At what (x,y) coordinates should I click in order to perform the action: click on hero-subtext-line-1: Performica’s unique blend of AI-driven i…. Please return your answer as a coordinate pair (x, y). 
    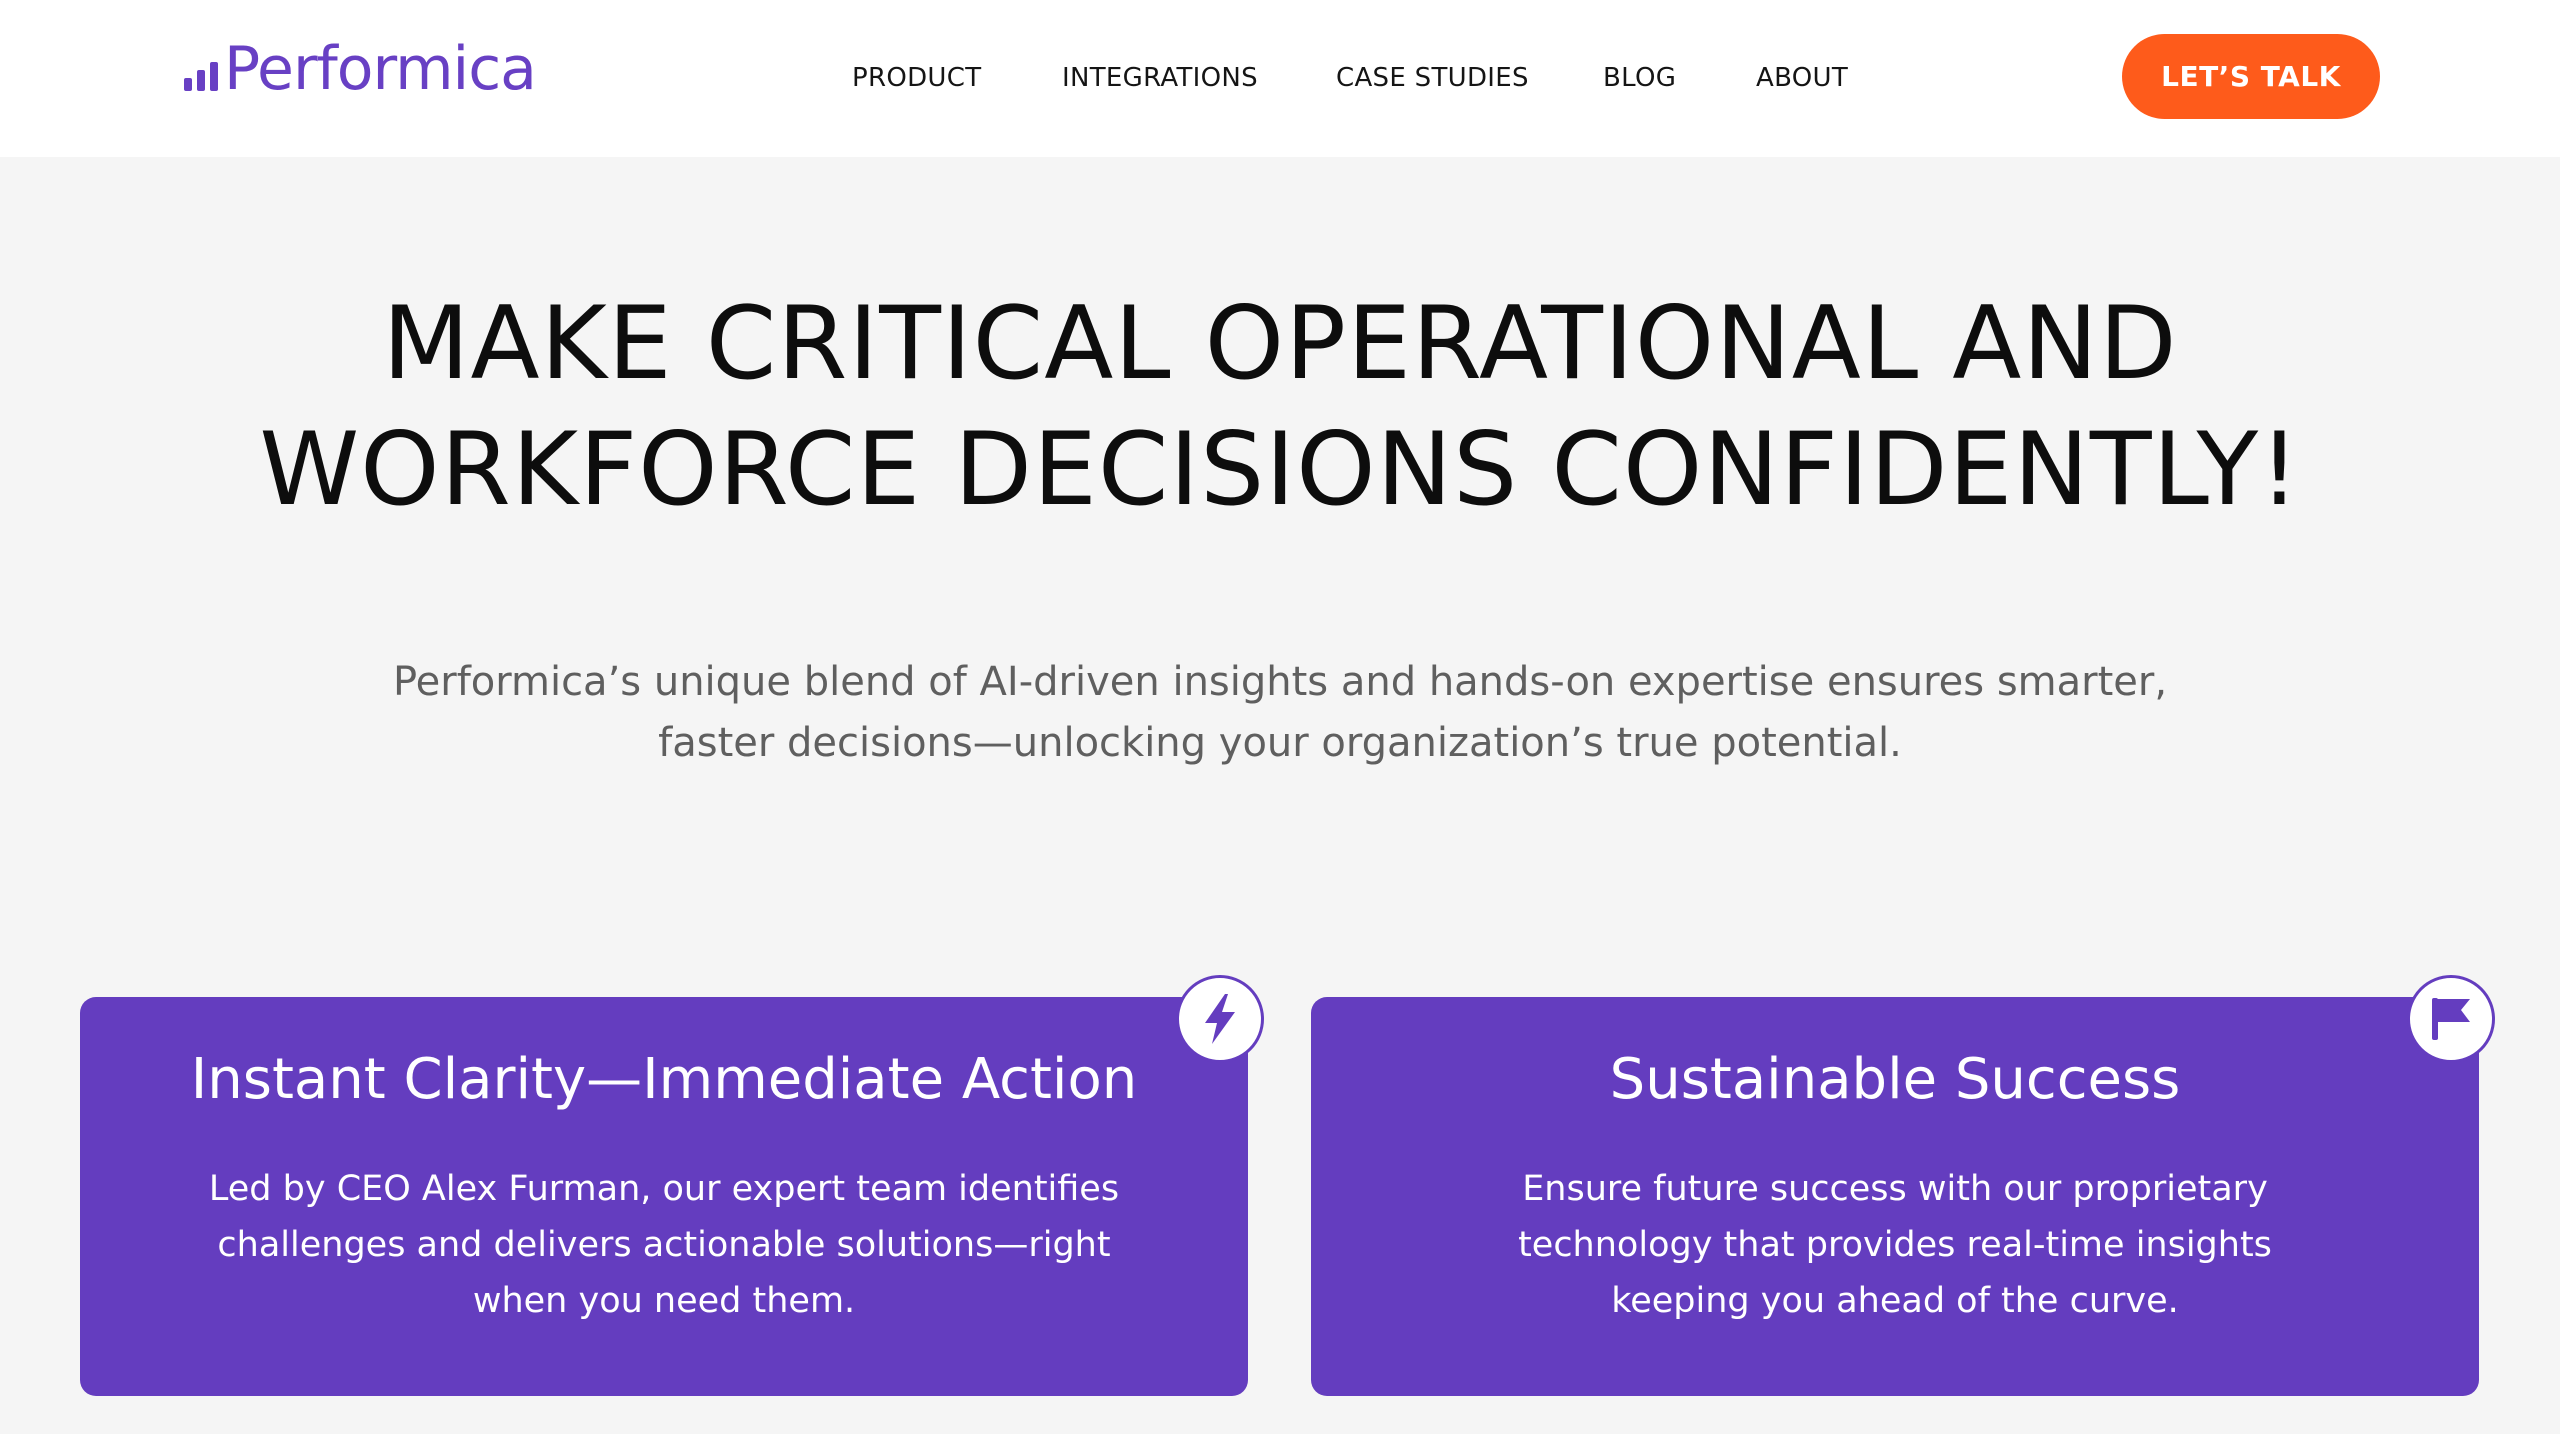
    Looking at the image, I should click on (1280, 682).